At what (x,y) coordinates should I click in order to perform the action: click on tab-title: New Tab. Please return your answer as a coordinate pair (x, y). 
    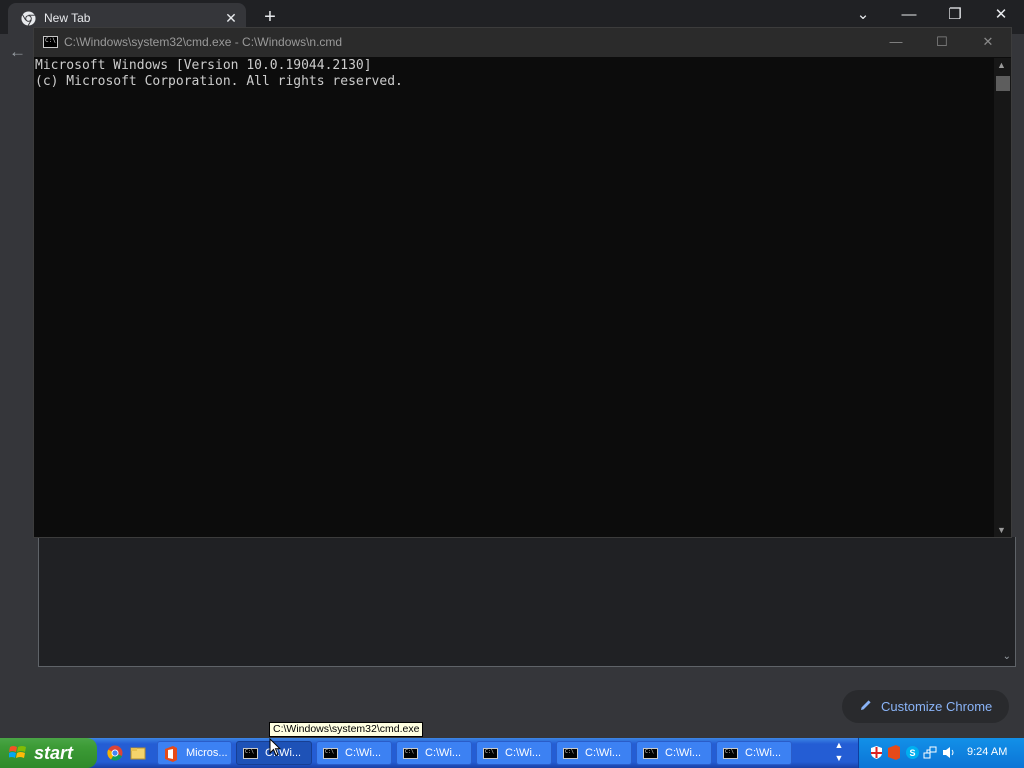
    Looking at the image, I should click on (67, 18).